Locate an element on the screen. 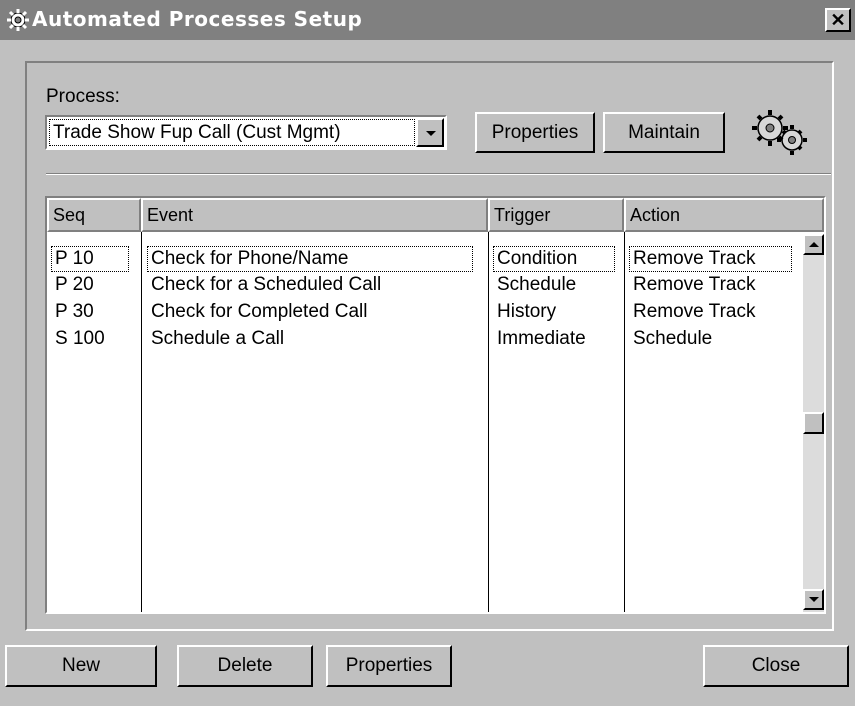 The height and width of the screenshot is (706, 855). cell-seq: P 30 is located at coordinates (74, 311).